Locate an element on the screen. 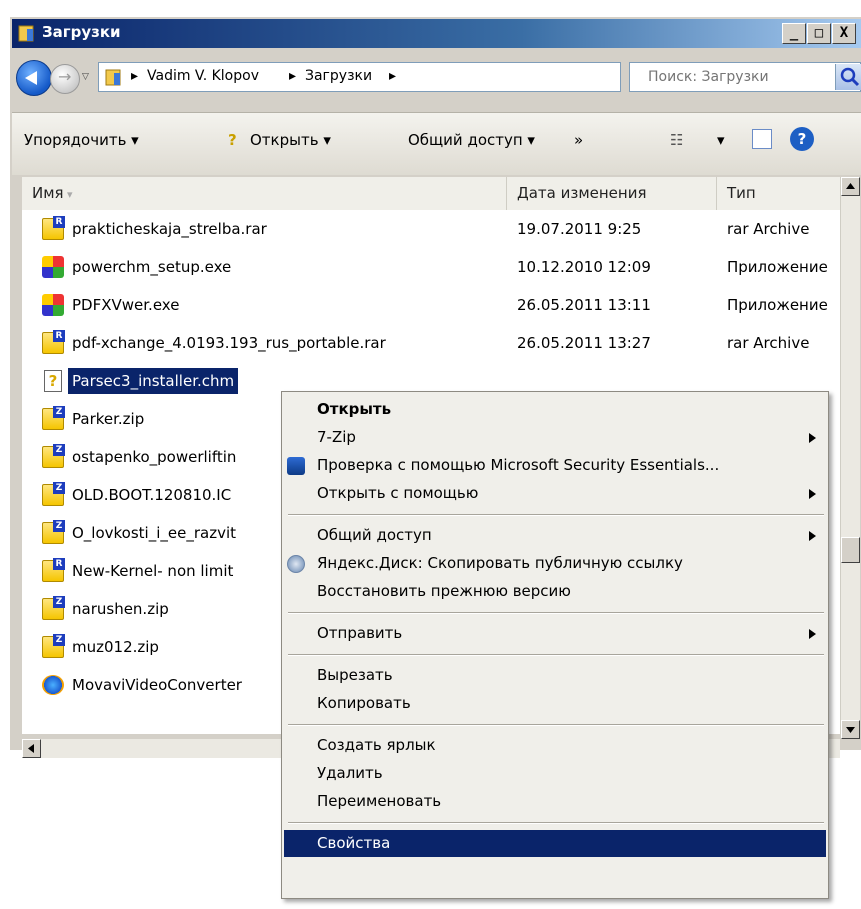 The image size is (861, 909). vertical-scrollbar is located at coordinates (850, 458).